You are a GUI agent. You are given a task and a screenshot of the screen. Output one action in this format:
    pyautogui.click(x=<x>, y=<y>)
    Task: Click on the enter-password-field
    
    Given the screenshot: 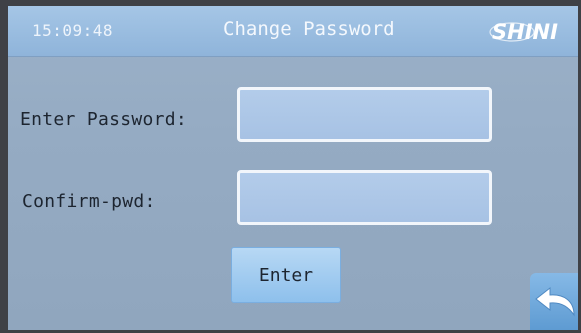 What is the action you would take?
    pyautogui.click(x=364, y=114)
    